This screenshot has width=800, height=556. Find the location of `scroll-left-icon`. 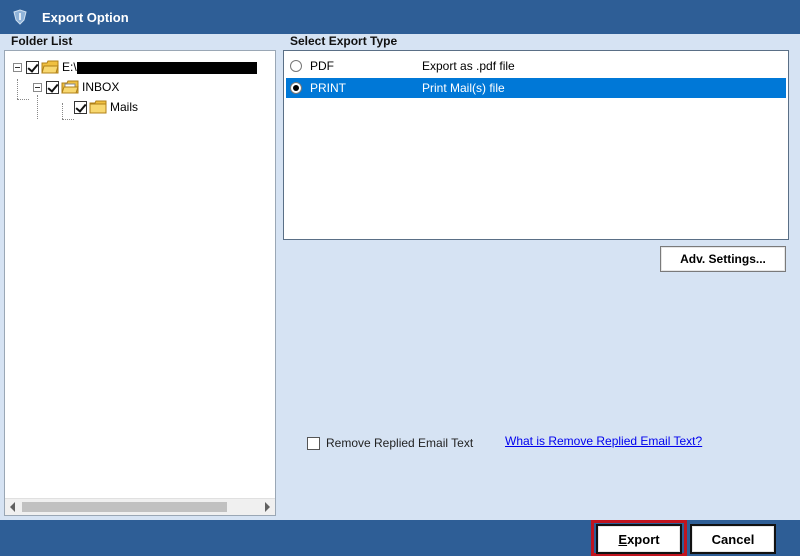

scroll-left-icon is located at coordinates (12, 507).